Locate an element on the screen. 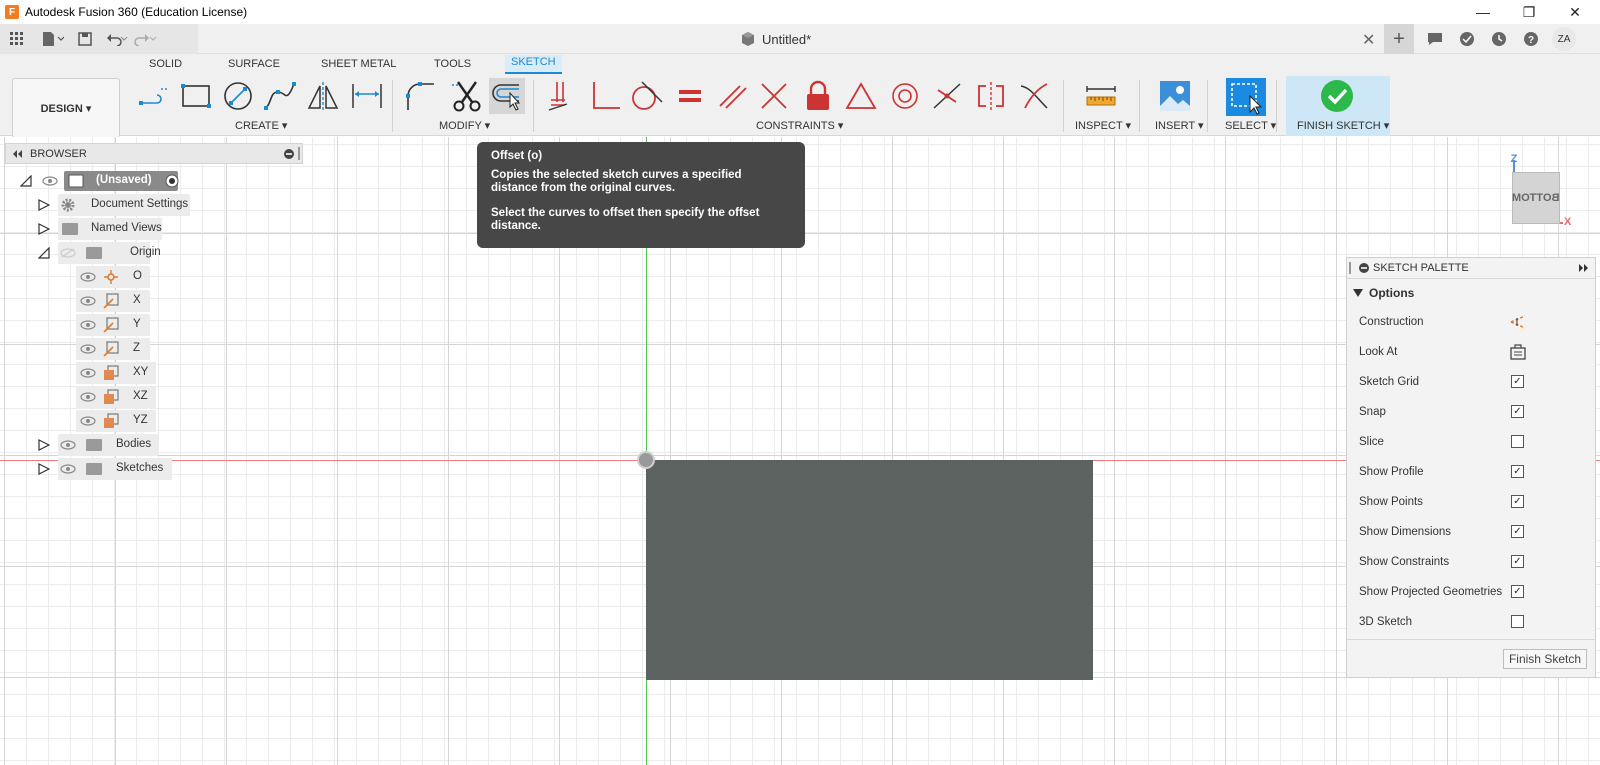 This screenshot has height=765, width=1600. notifications-icon is located at coordinates (1435, 39).